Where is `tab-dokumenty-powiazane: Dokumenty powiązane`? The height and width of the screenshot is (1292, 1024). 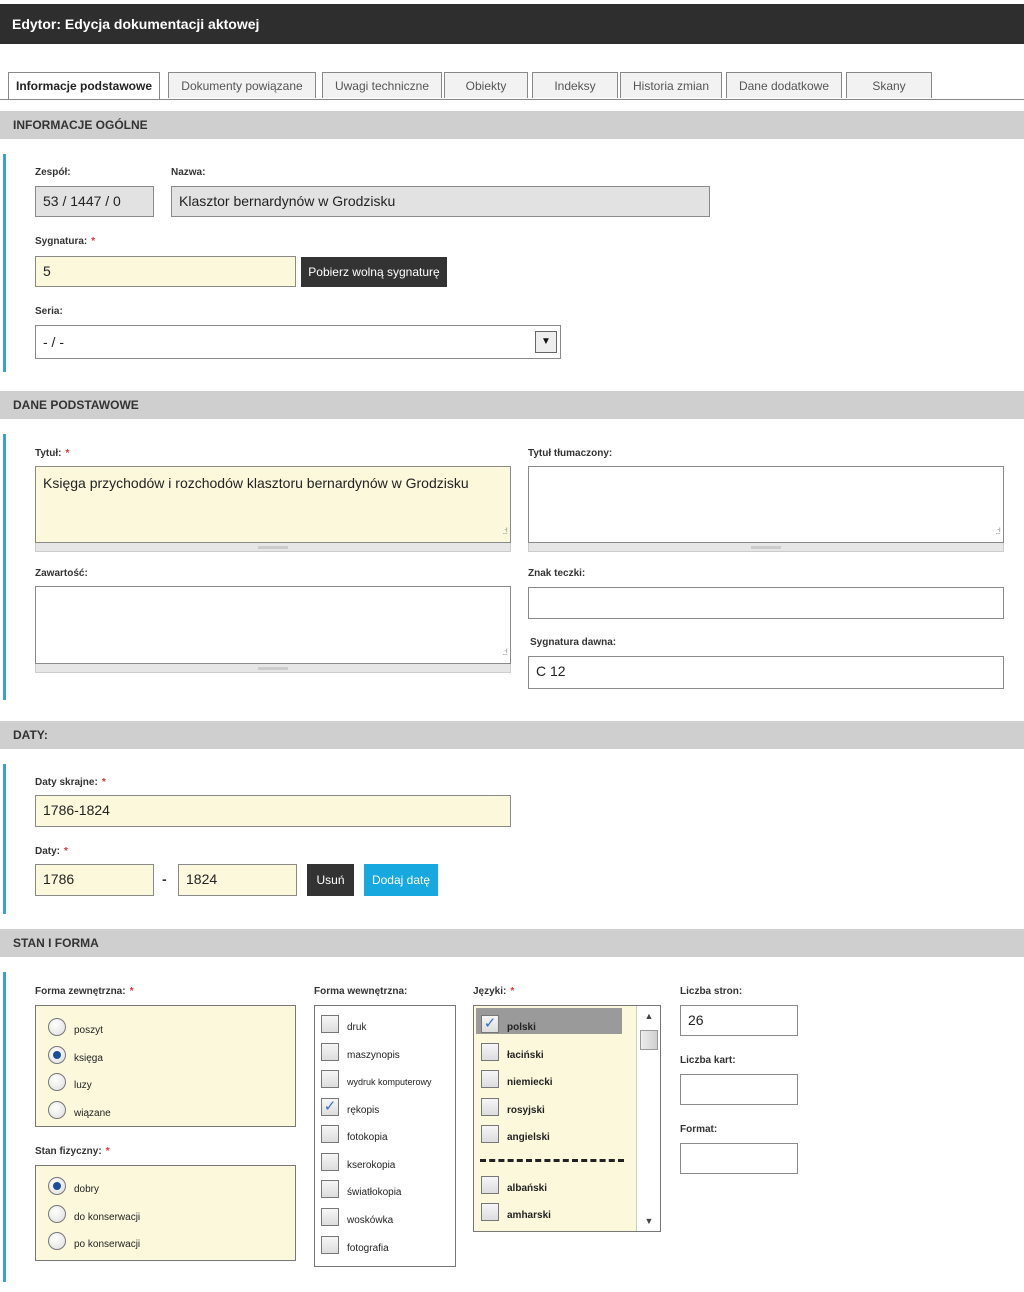
tab-dokumenty-powiazane: Dokumenty powiązane is located at coordinates (242, 85).